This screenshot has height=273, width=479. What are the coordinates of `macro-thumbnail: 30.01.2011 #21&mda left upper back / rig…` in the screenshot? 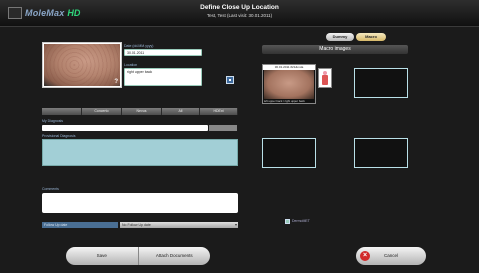 It's located at (289, 84).